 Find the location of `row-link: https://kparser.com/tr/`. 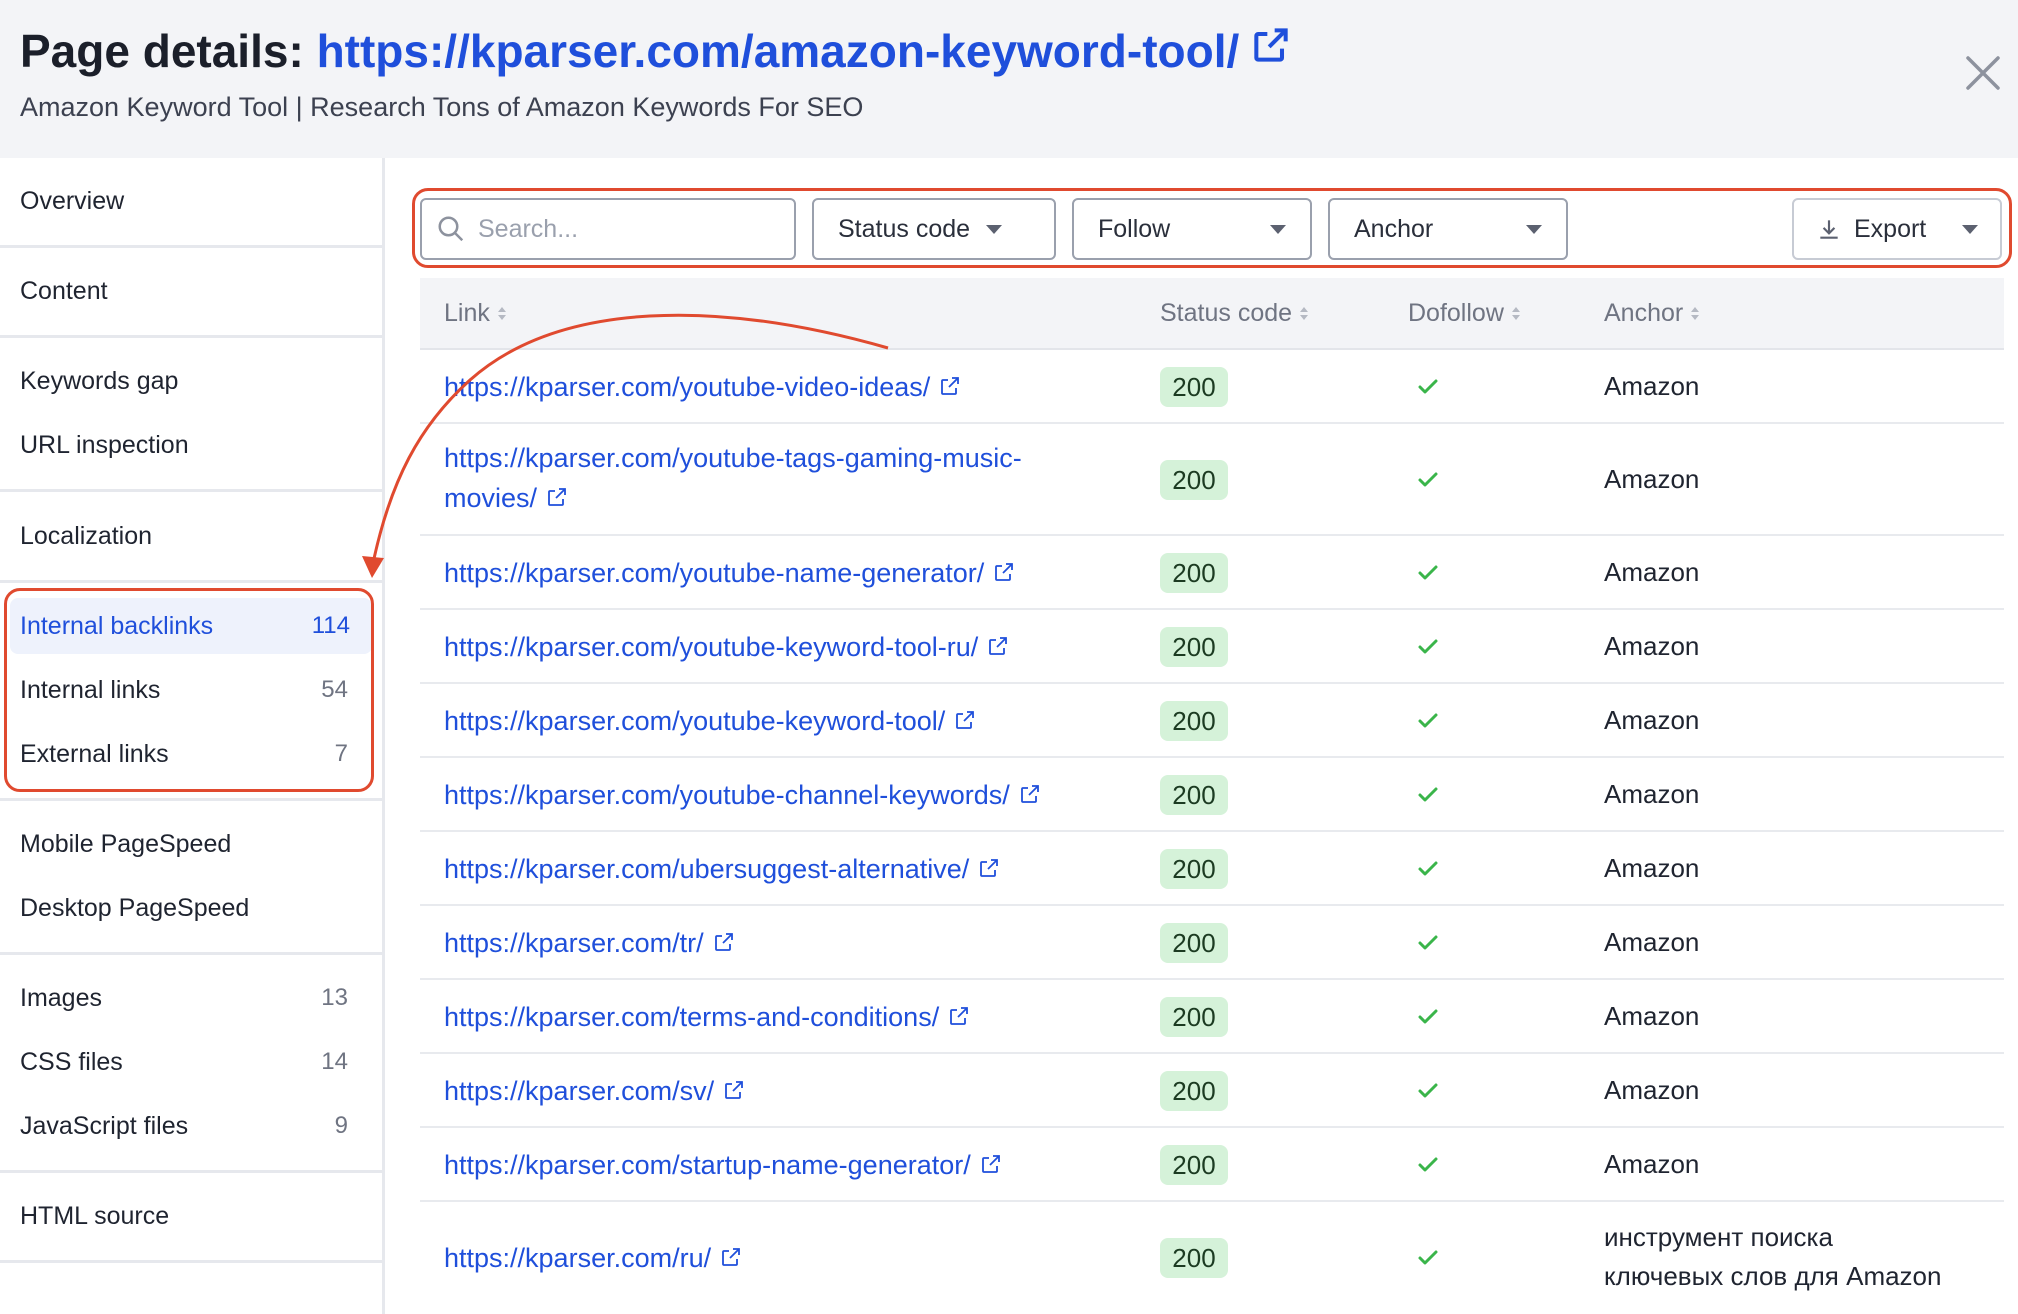

row-link: https://kparser.com/tr/ is located at coordinates (590, 944).